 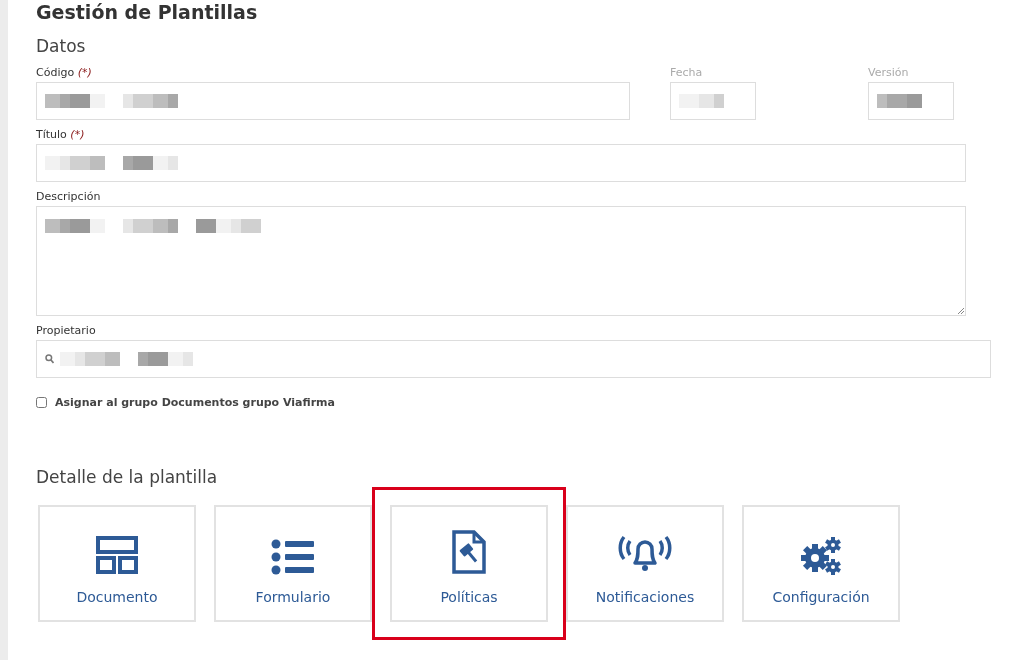 I want to click on template-detail-card: Documento, so click(x=117, y=563).